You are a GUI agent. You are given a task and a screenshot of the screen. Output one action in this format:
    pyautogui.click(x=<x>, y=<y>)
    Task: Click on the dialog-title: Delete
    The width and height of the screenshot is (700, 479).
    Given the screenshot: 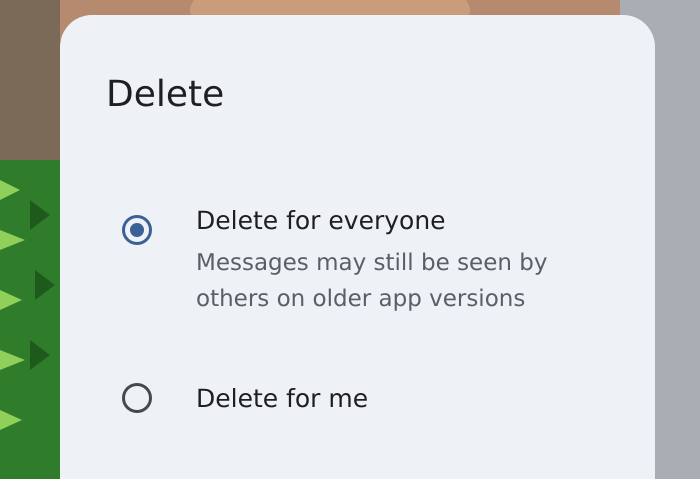 What is the action you would take?
    pyautogui.click(x=166, y=95)
    